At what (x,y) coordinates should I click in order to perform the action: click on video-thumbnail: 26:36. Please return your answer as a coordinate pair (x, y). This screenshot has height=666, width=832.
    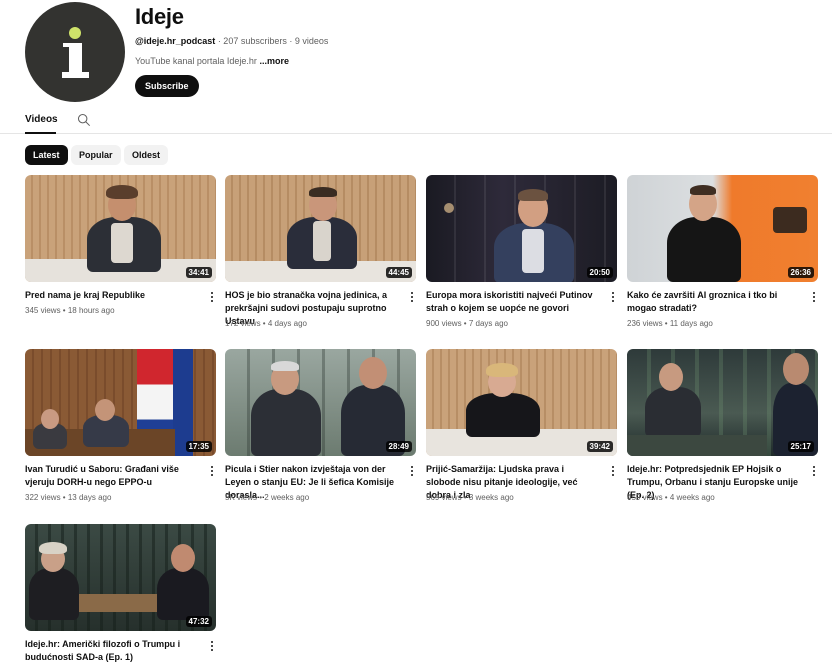
    Looking at the image, I should click on (722, 228).